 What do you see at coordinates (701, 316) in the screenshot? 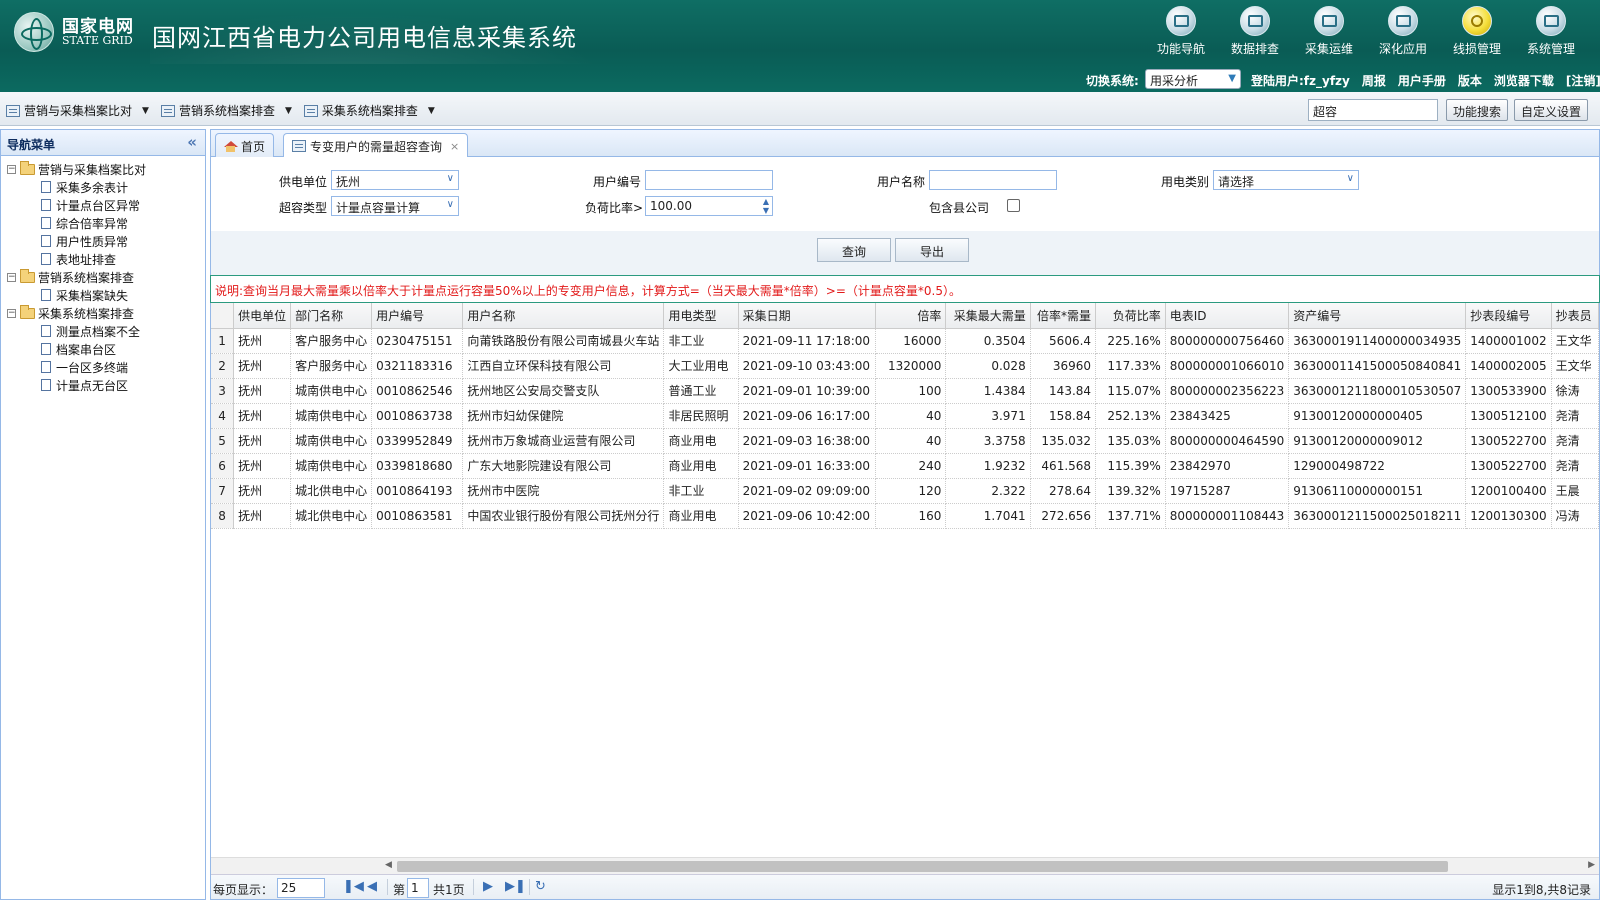
I see `col-header: 用电类型` at bounding box center [701, 316].